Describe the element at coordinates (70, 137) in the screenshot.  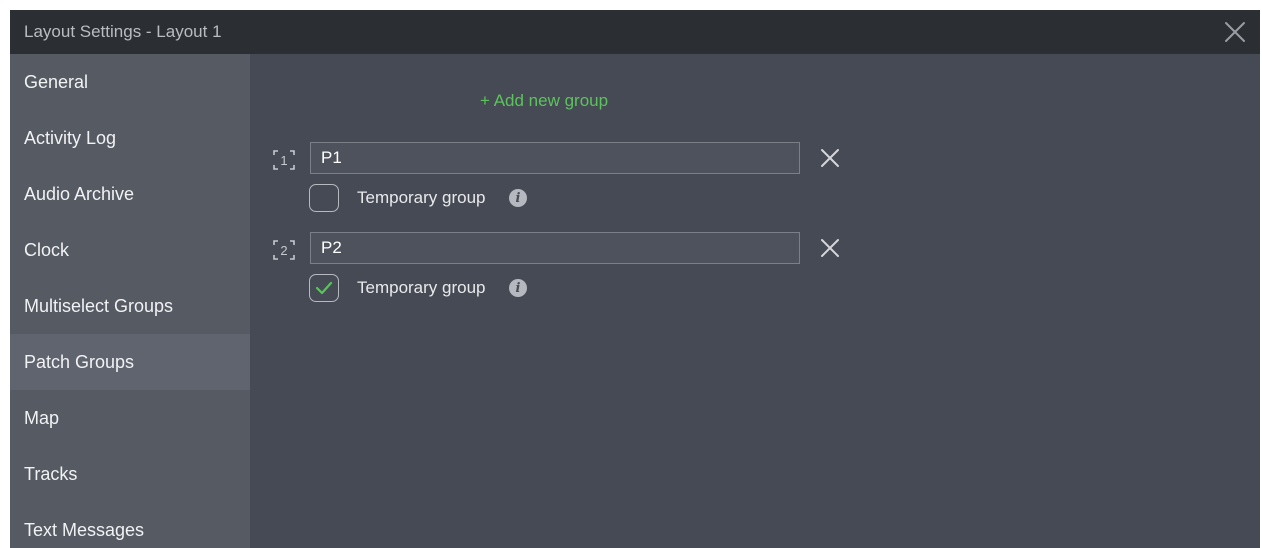
I see `sidebar-item-label: Activity Log` at that location.